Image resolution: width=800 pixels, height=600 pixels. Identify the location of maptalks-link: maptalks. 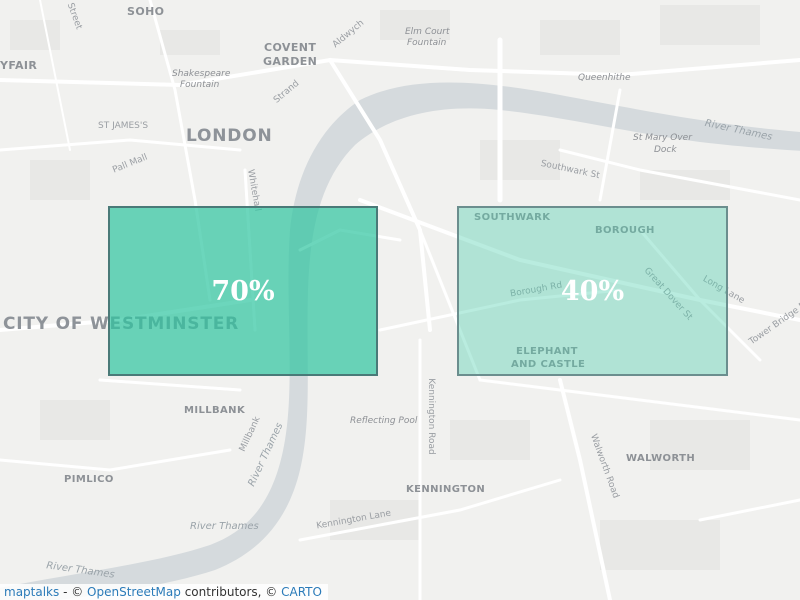
(31, 592).